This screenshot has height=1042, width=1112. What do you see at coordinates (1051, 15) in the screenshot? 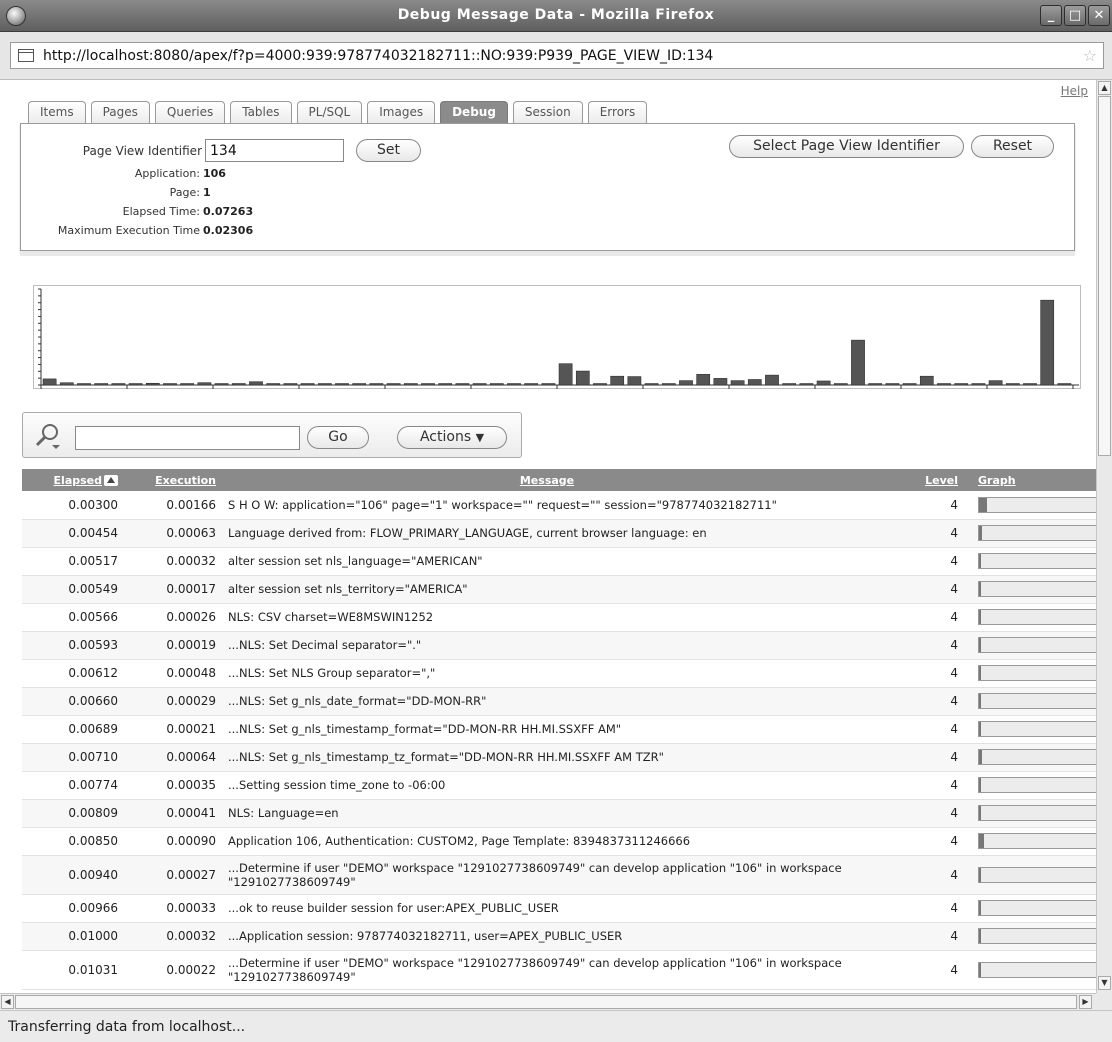
I see `minimize-icon: _` at bounding box center [1051, 15].